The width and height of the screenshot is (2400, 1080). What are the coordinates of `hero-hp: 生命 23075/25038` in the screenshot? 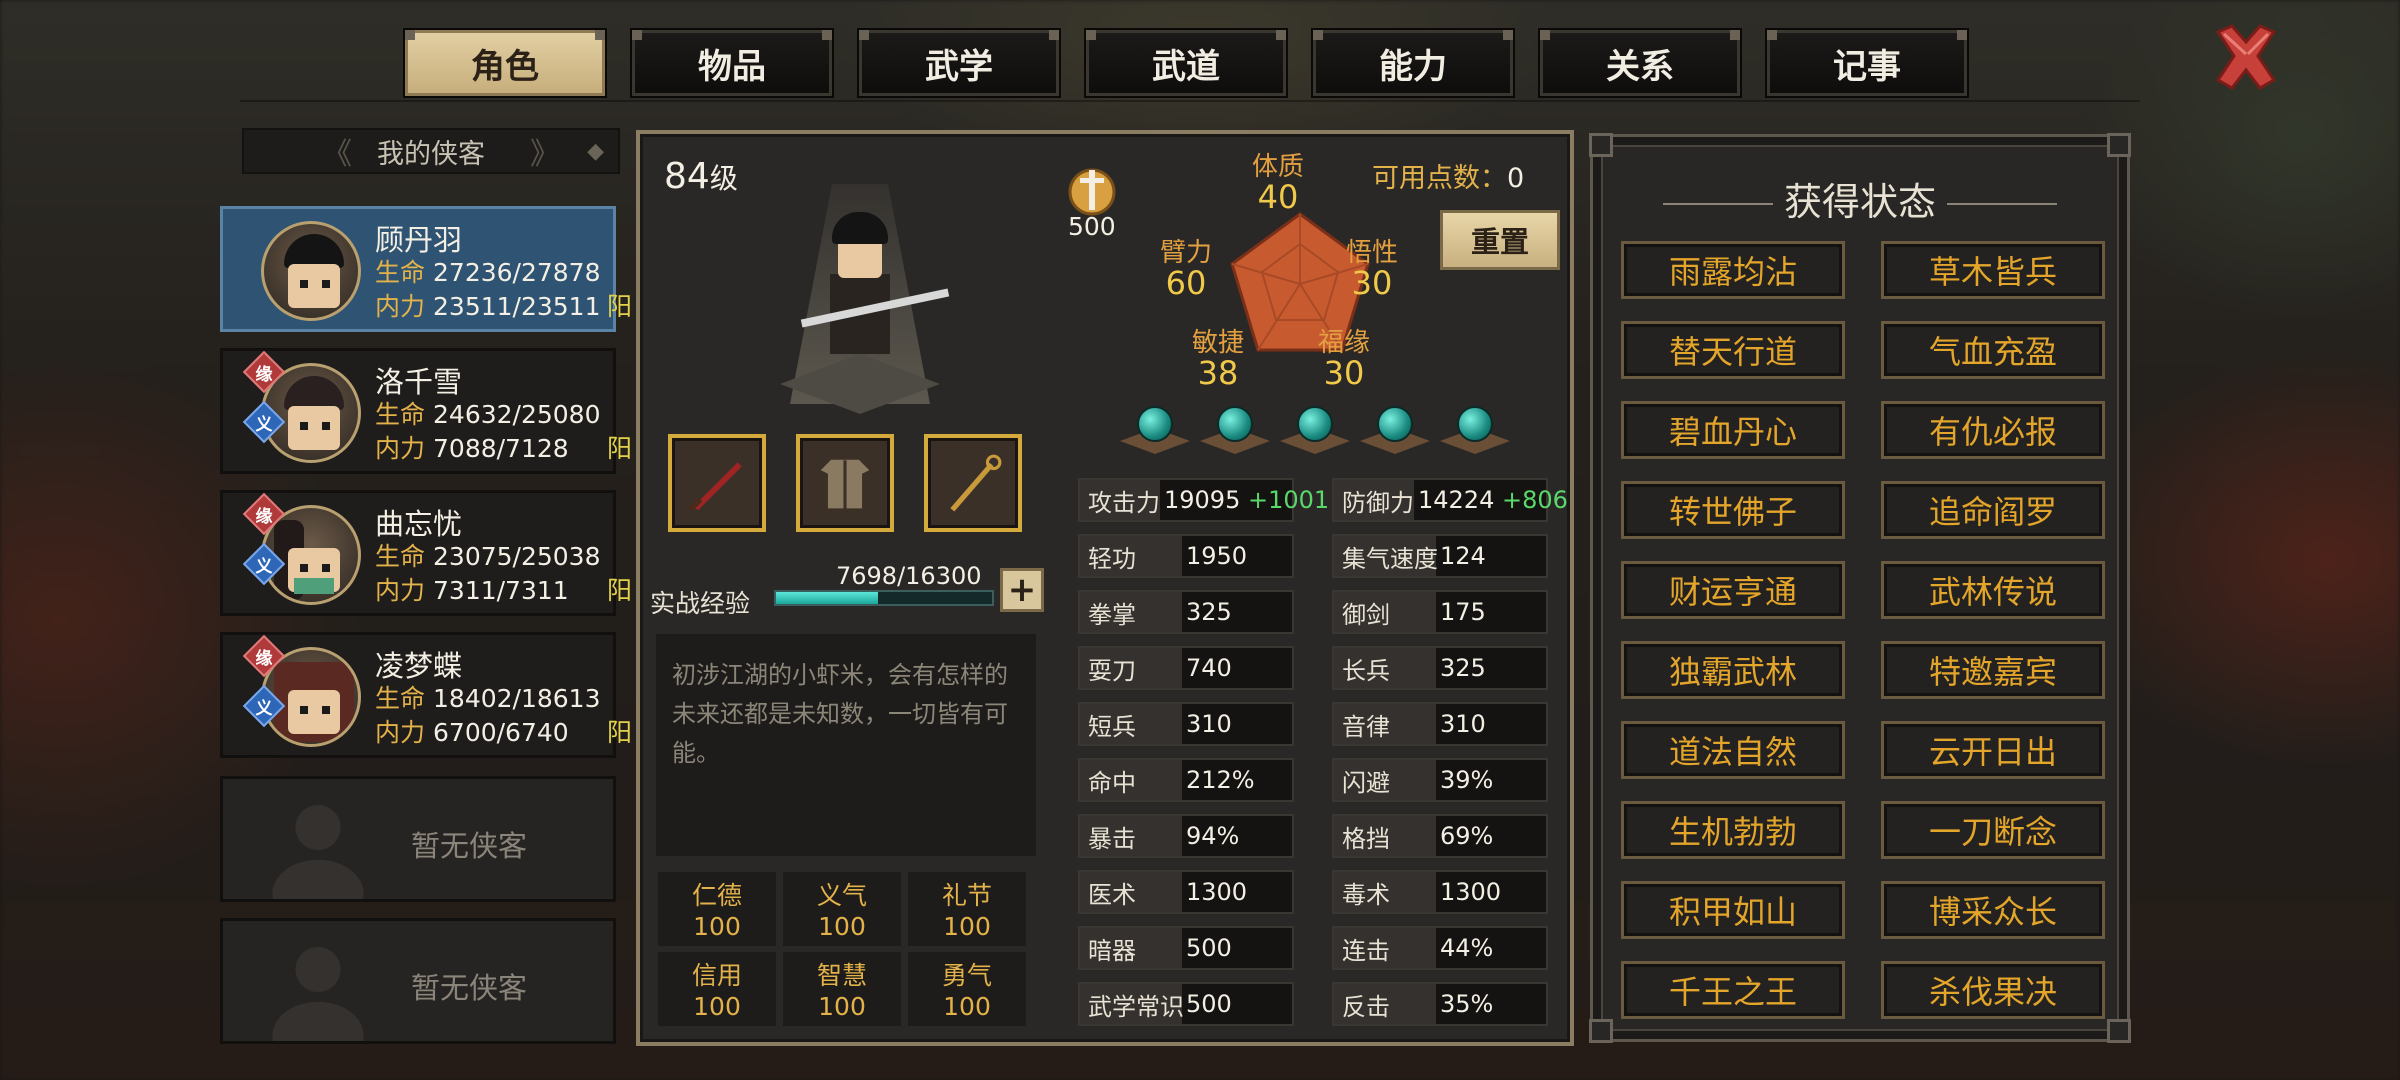 It's located at (488, 556).